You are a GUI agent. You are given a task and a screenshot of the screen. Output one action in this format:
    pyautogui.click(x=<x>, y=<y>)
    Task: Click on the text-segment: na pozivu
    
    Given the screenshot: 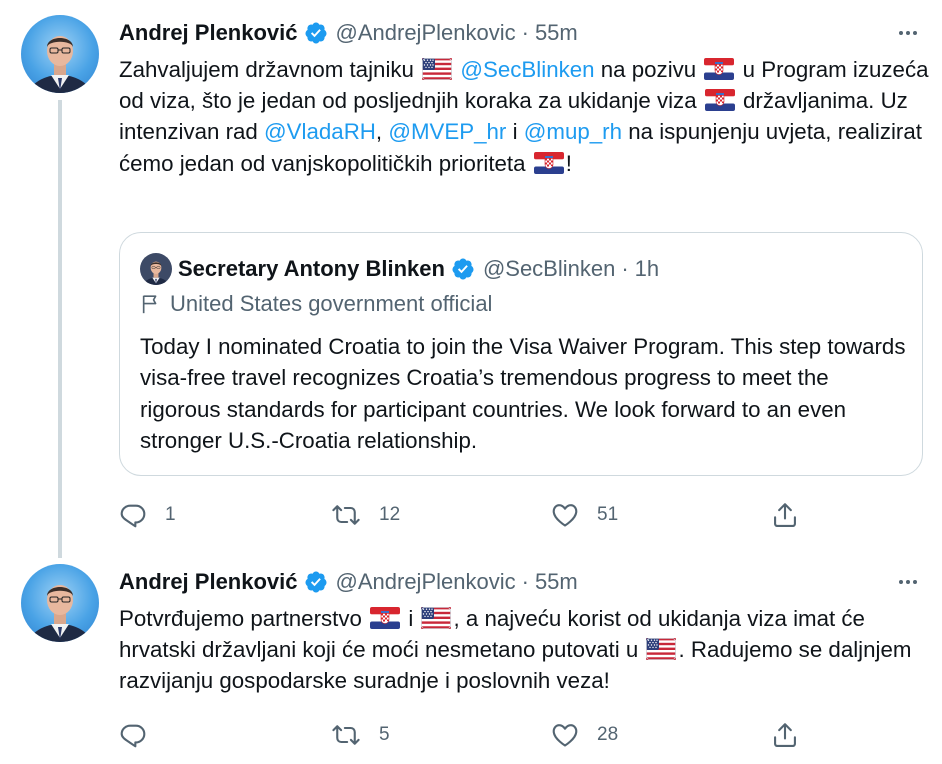 What is the action you would take?
    pyautogui.click(x=648, y=69)
    